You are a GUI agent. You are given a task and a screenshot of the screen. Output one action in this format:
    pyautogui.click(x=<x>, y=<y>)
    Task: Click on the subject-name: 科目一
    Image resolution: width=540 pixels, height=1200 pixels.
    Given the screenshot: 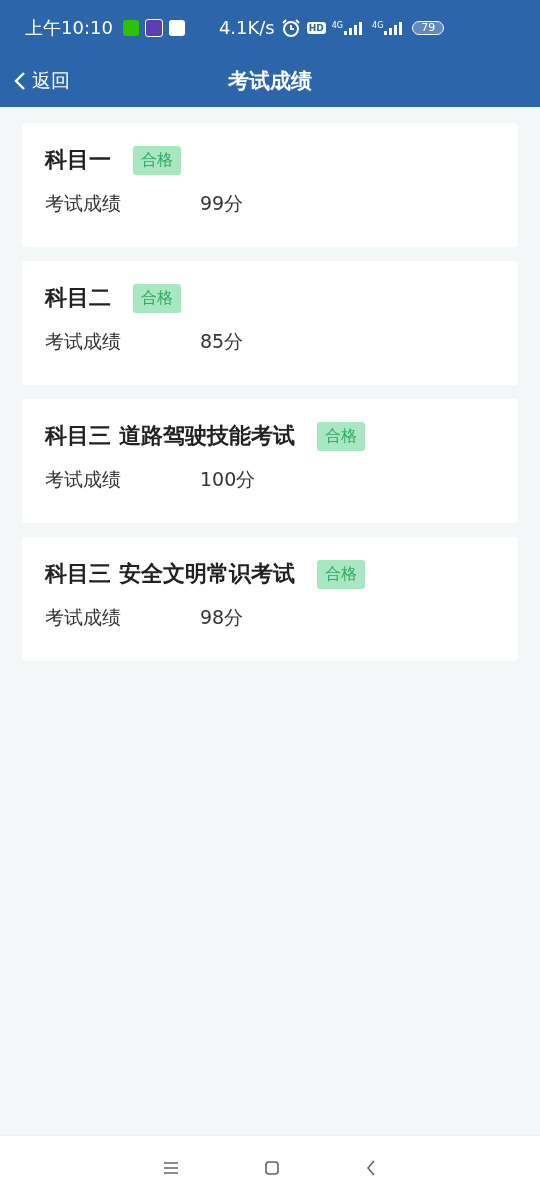 What is the action you would take?
    pyautogui.click(x=78, y=160)
    